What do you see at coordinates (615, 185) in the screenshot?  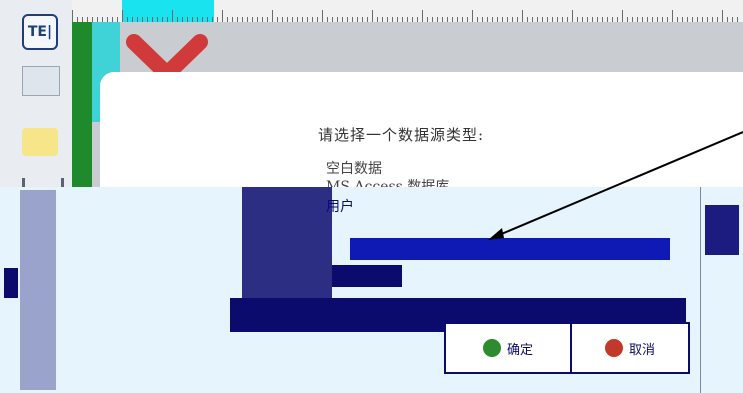 I see `annotation-arrow` at bounding box center [615, 185].